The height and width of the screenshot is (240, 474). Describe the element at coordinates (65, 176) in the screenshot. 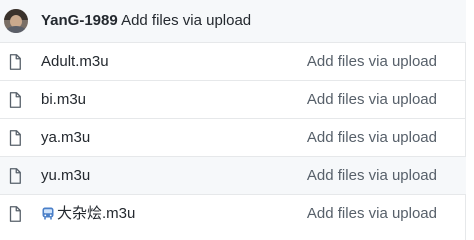

I see `file-name-link: yu.m3u` at that location.